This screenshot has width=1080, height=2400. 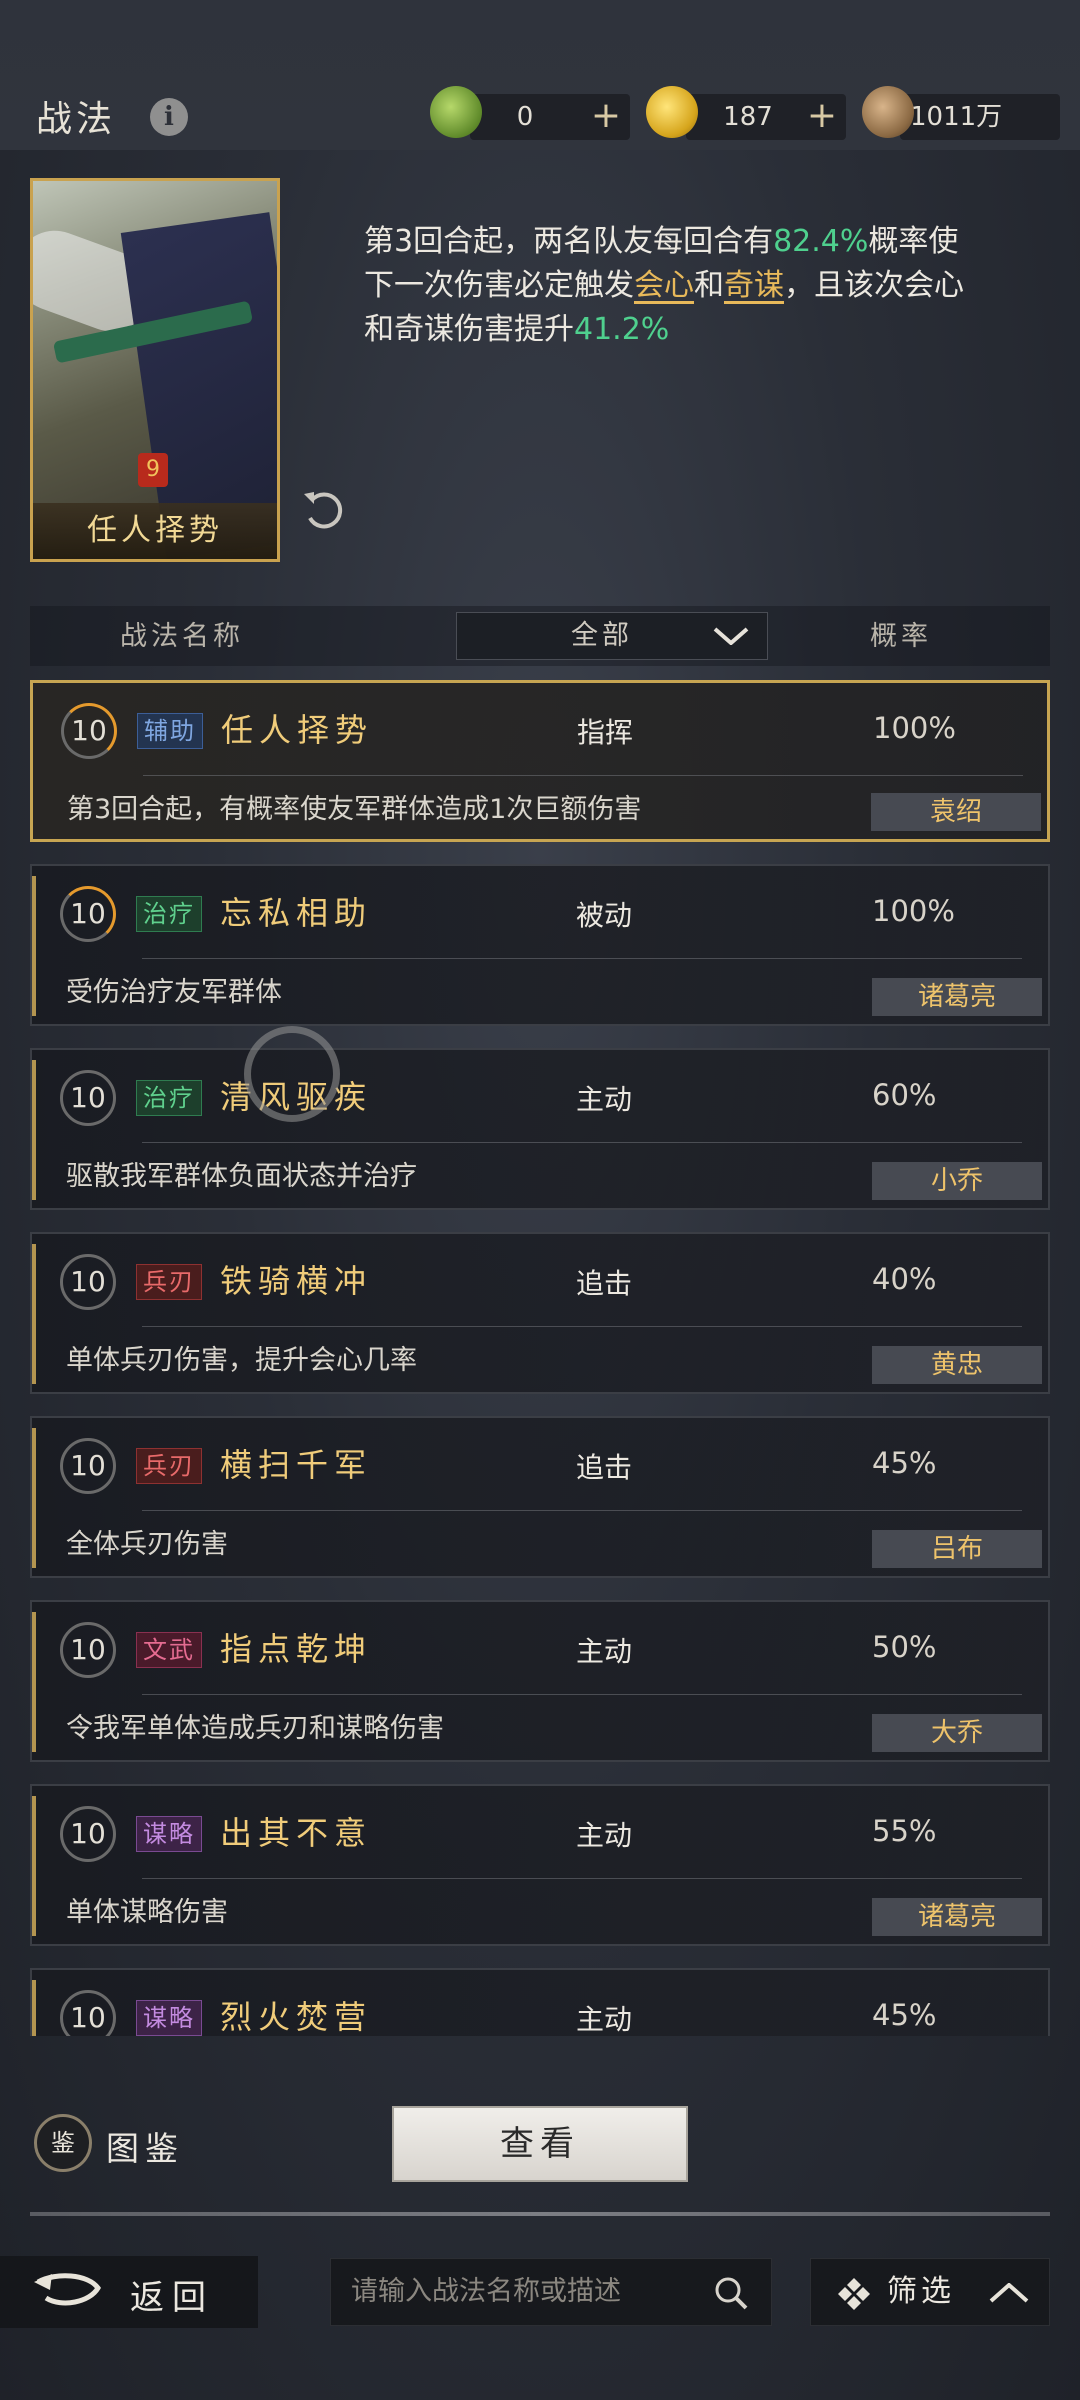 What do you see at coordinates (296, 1465) in the screenshot?
I see `tactic-name: 横扫千军` at bounding box center [296, 1465].